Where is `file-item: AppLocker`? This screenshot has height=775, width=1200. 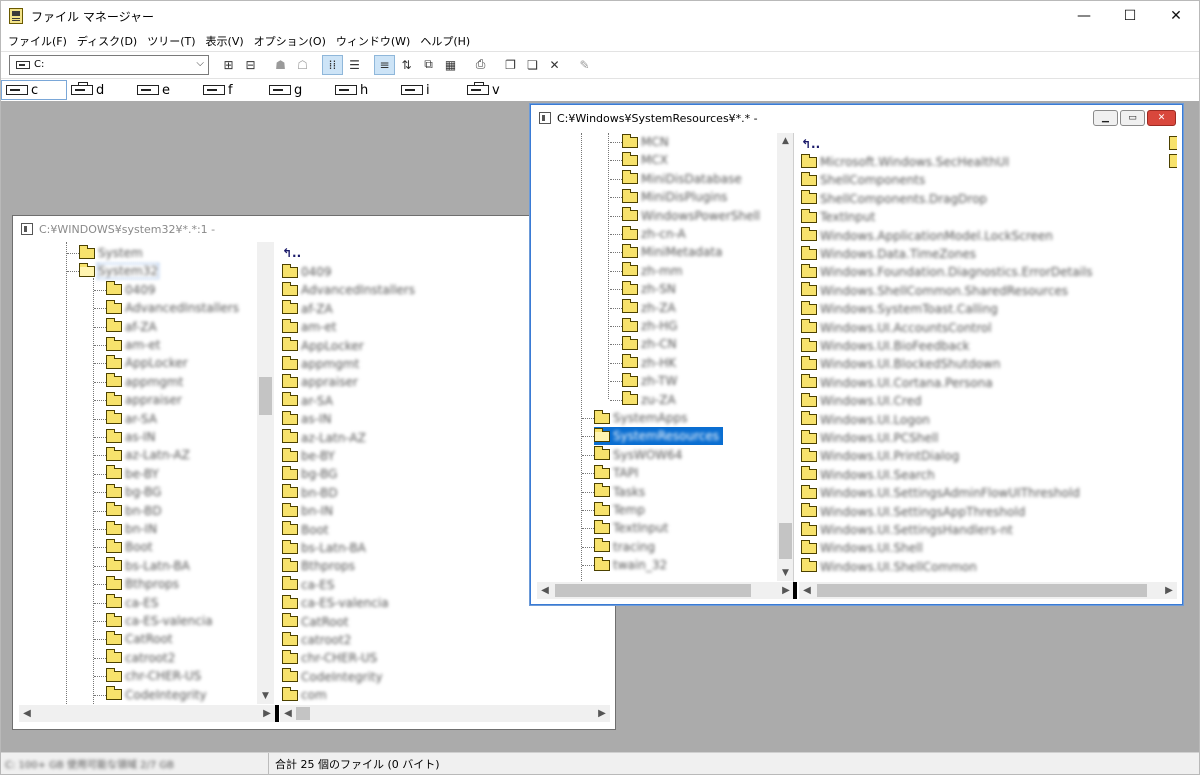
file-item: AppLocker is located at coordinates (323, 346).